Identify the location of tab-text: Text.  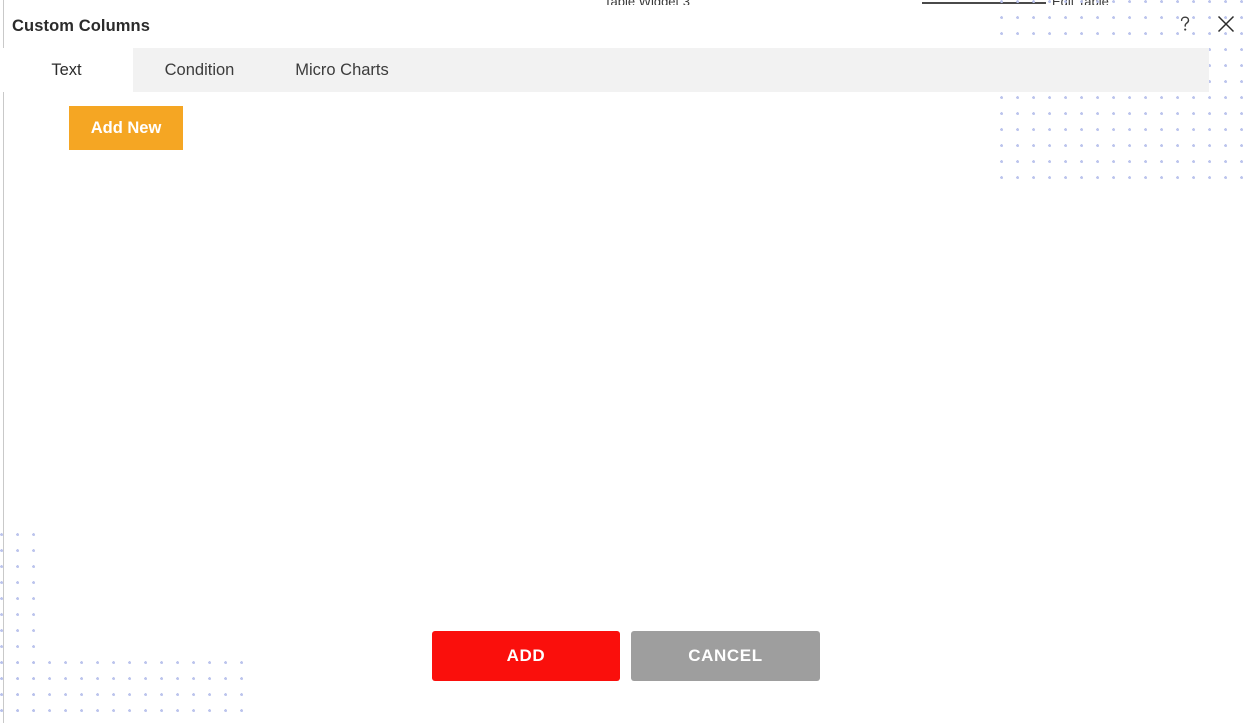
(66, 70).